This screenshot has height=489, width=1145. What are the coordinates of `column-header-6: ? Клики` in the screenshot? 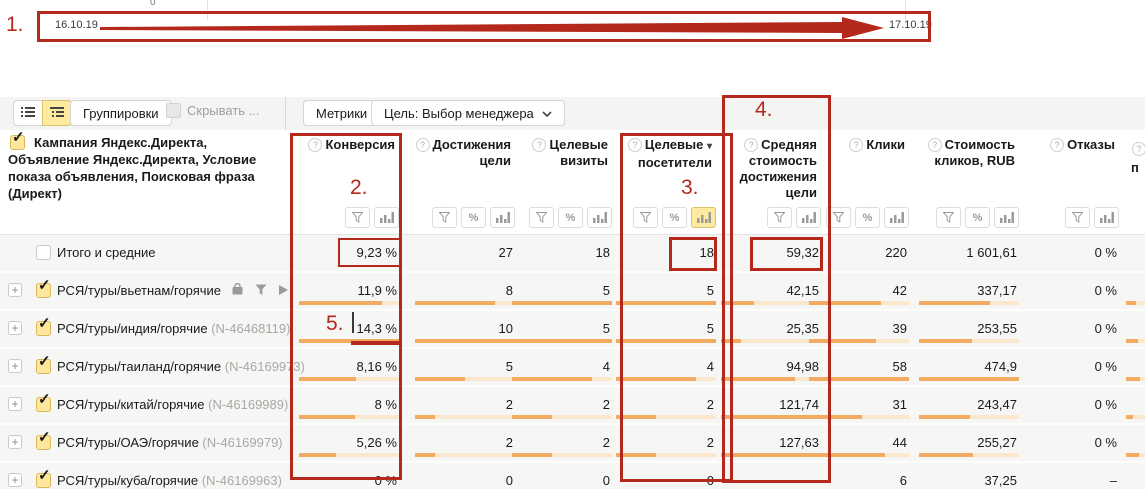 It's located at (857, 145).